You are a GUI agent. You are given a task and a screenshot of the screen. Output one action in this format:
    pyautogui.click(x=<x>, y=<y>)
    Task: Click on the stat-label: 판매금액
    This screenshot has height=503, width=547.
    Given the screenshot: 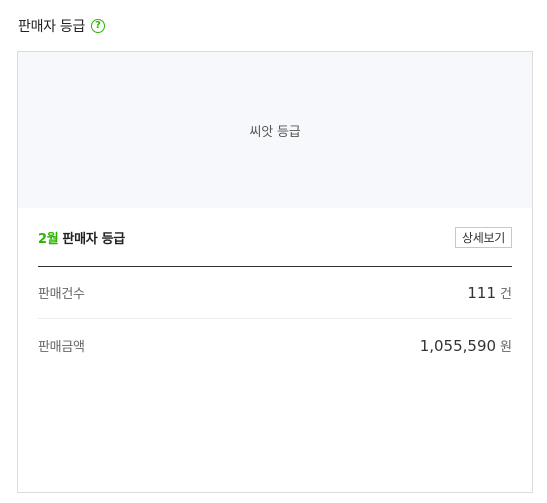 What is the action you would take?
    pyautogui.click(x=61, y=347)
    